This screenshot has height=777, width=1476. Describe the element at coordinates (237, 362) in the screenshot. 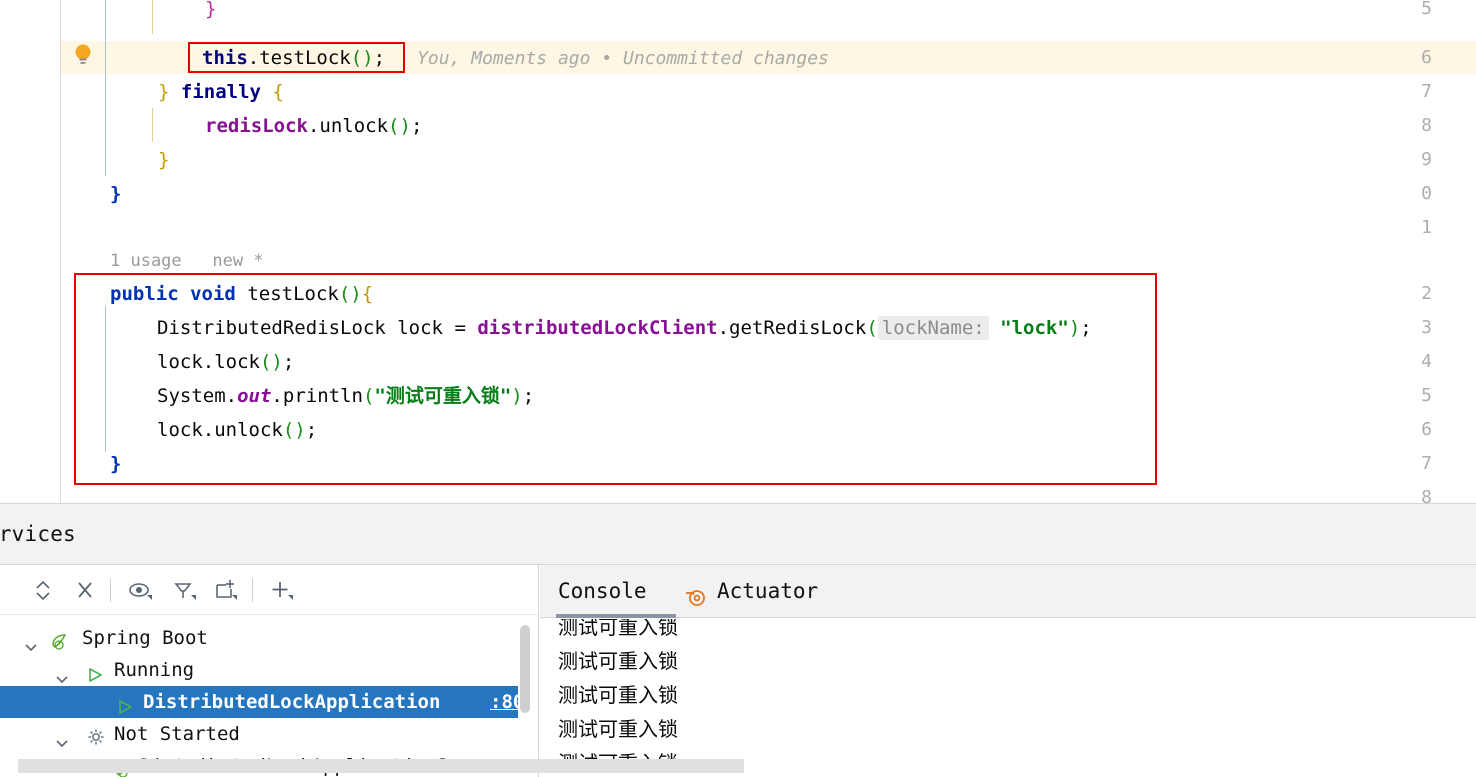

I see `code-token-method: lock` at that location.